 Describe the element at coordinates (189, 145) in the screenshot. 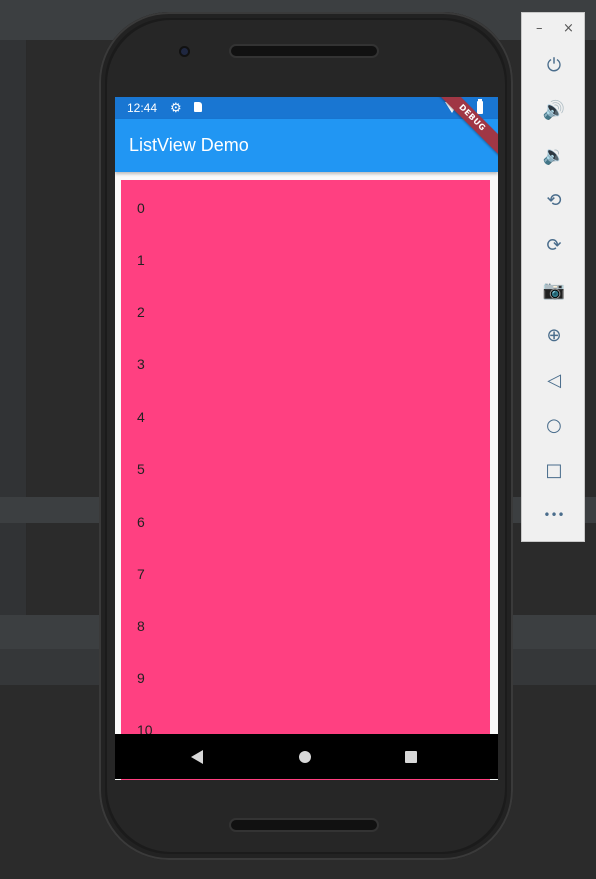

I see `app-title: ListView Demo` at that location.